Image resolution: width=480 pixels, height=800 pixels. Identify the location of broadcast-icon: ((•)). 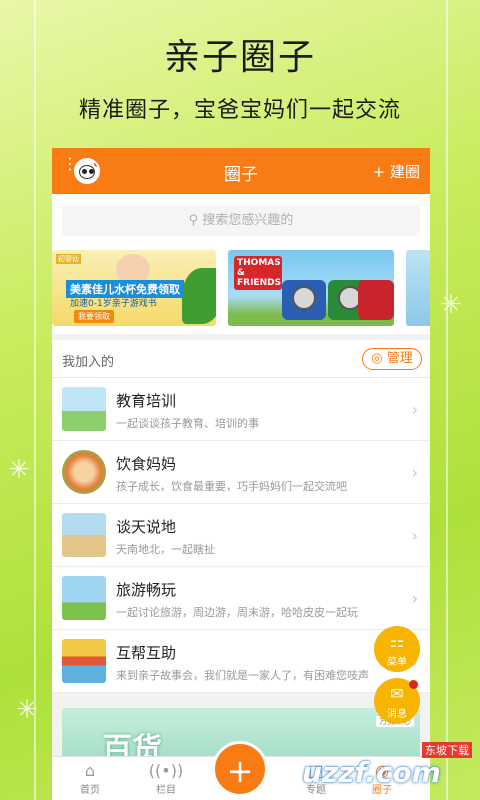
(166, 770).